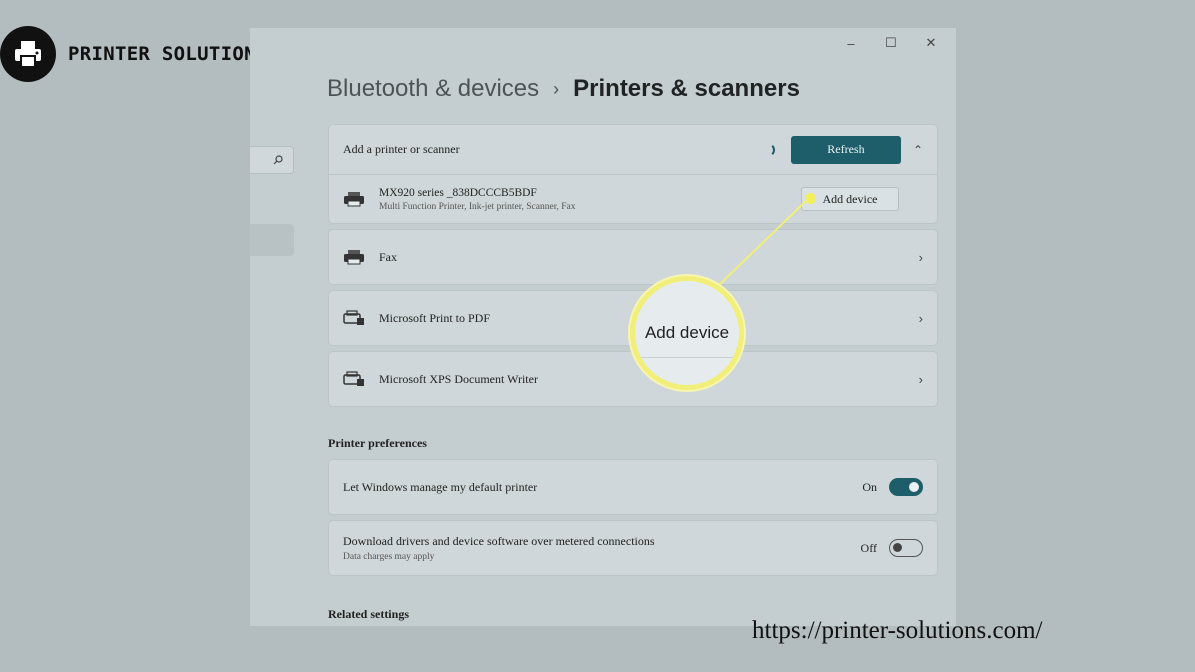 The image size is (1195, 672). I want to click on callout-magnifier: Add device, so click(687, 333).